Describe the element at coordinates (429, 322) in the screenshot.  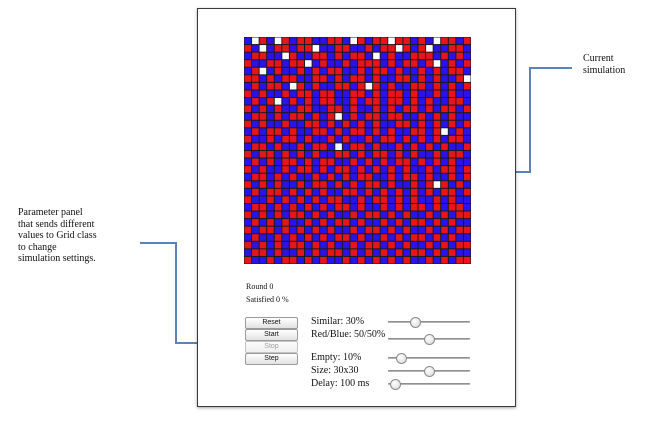
I see `similar-slider` at that location.